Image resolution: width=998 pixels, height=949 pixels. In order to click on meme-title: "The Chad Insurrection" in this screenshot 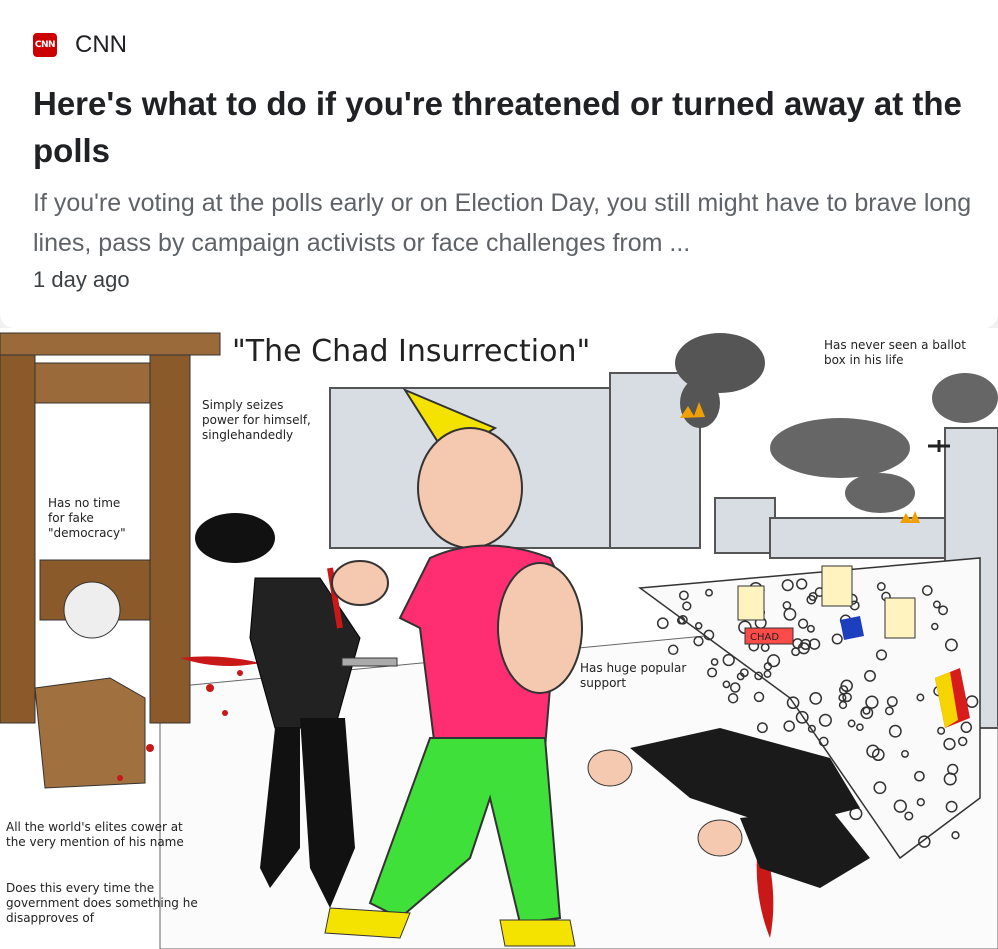, I will do `click(411, 351)`.